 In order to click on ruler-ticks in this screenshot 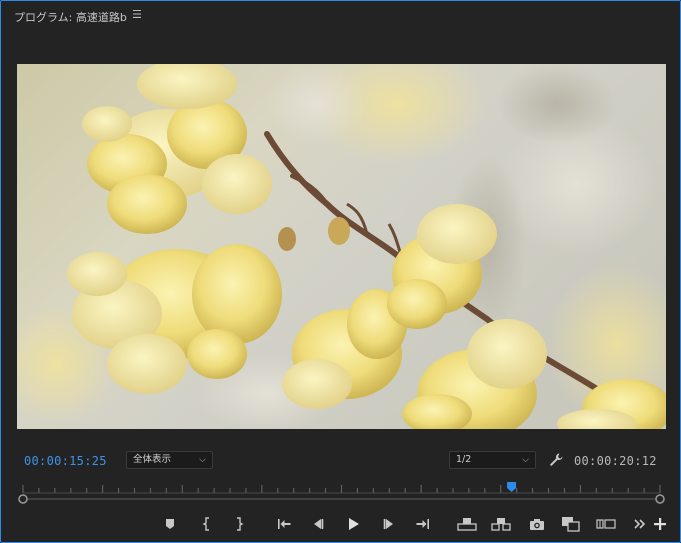, I will do `click(341, 489)`.